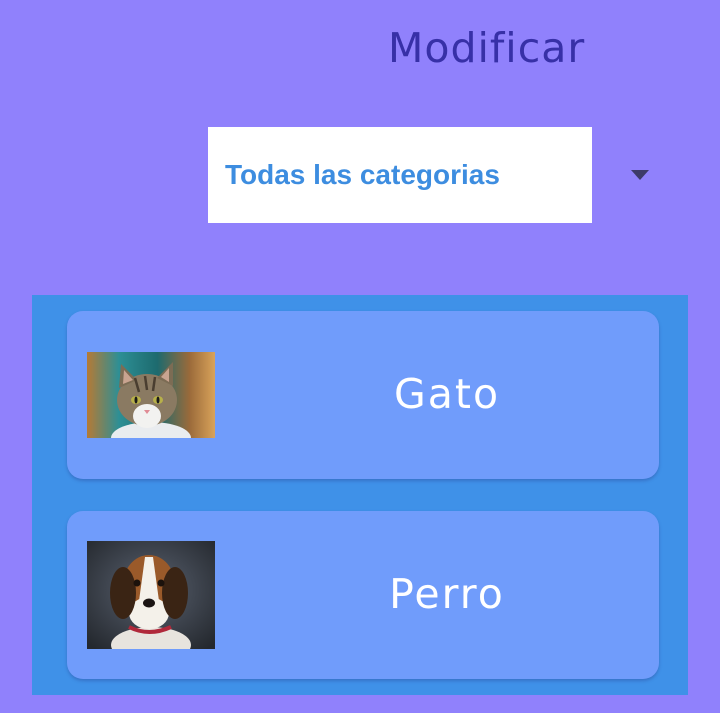 This screenshot has height=713, width=720. I want to click on category-dropdown: Todas las categorias, so click(400, 175).